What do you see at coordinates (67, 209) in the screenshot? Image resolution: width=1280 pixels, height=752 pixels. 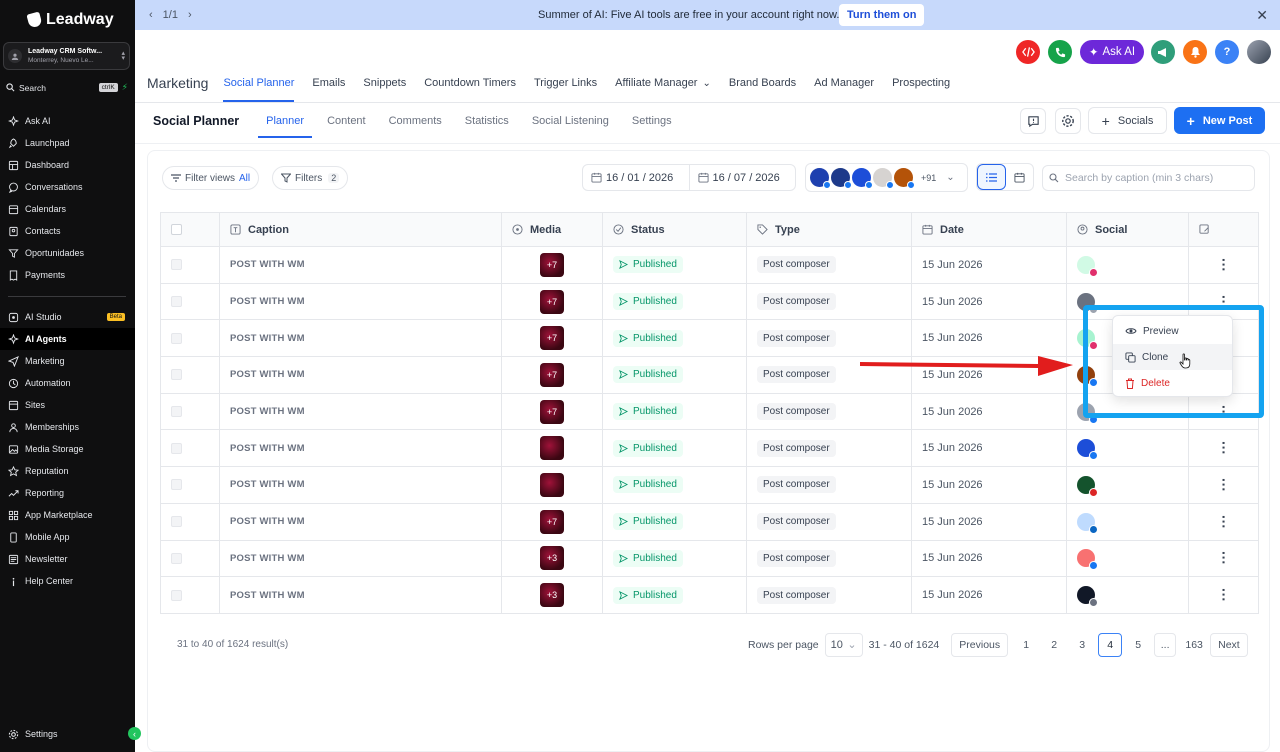 I see `sidebar-item-calendars: Calendars` at bounding box center [67, 209].